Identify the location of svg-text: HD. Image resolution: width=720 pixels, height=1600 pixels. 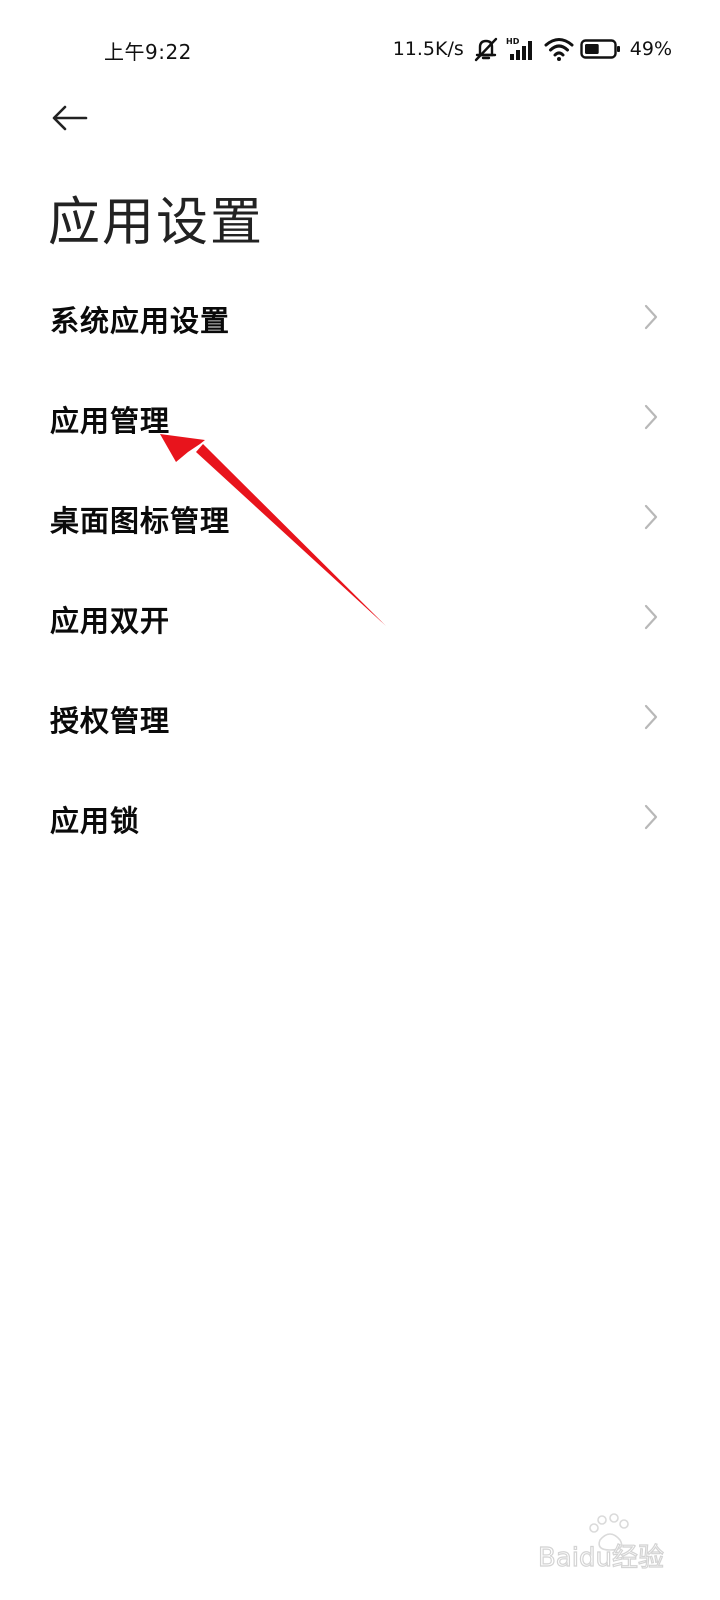
(513, 41).